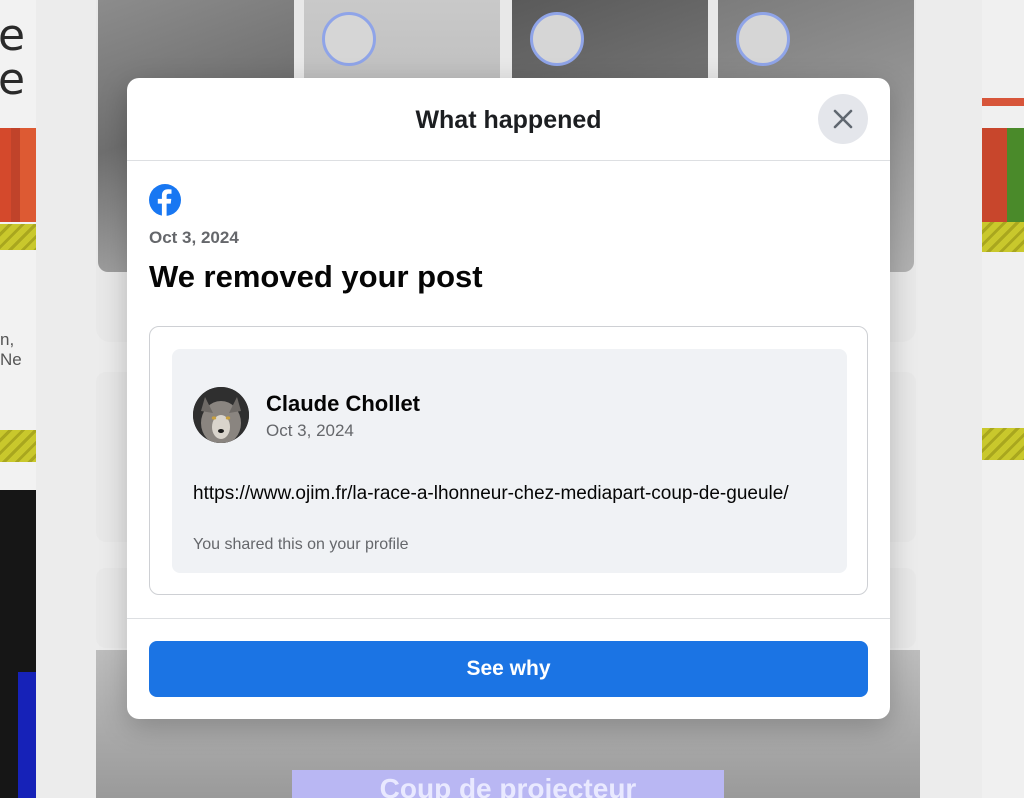 This screenshot has height=798, width=1024. I want to click on close-icon, so click(843, 119).